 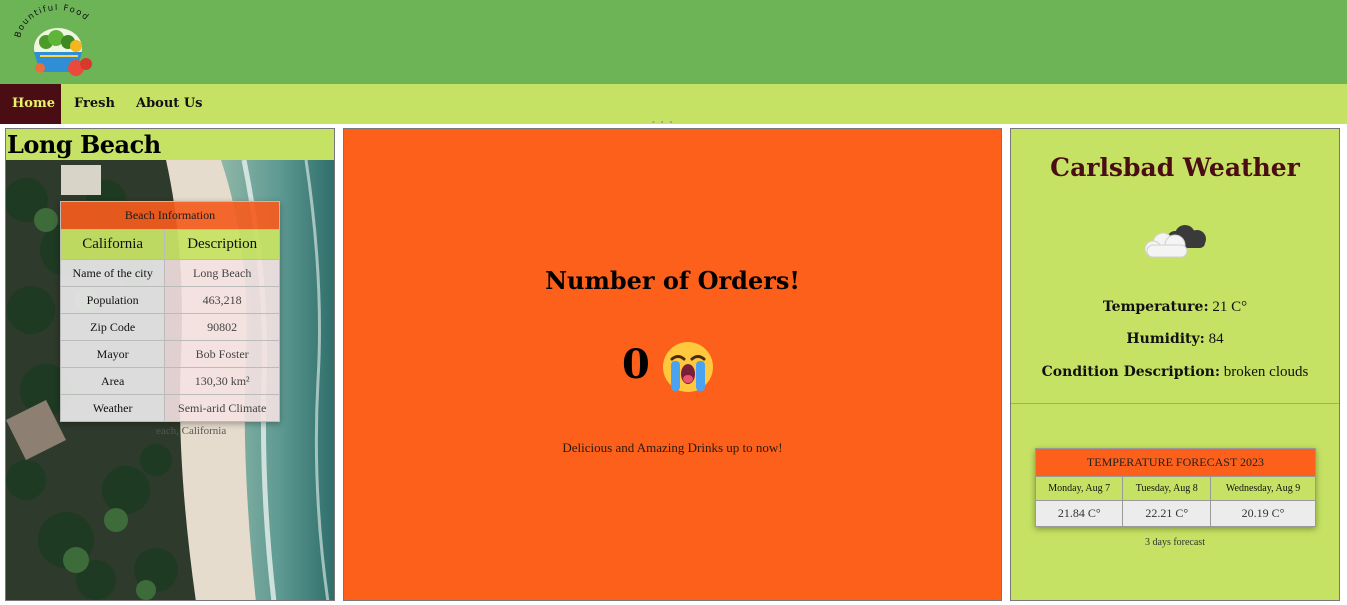 What do you see at coordinates (1175, 167) in the screenshot?
I see `weather-title: Carlsbad Weather` at bounding box center [1175, 167].